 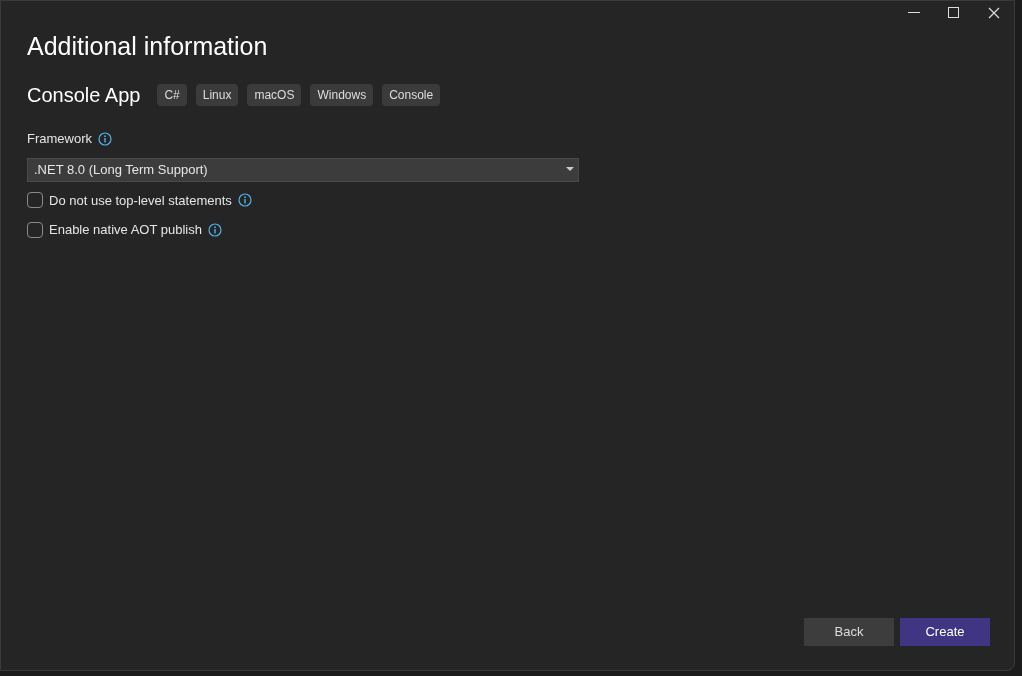 What do you see at coordinates (59, 139) in the screenshot?
I see `framework-label: Framework` at bounding box center [59, 139].